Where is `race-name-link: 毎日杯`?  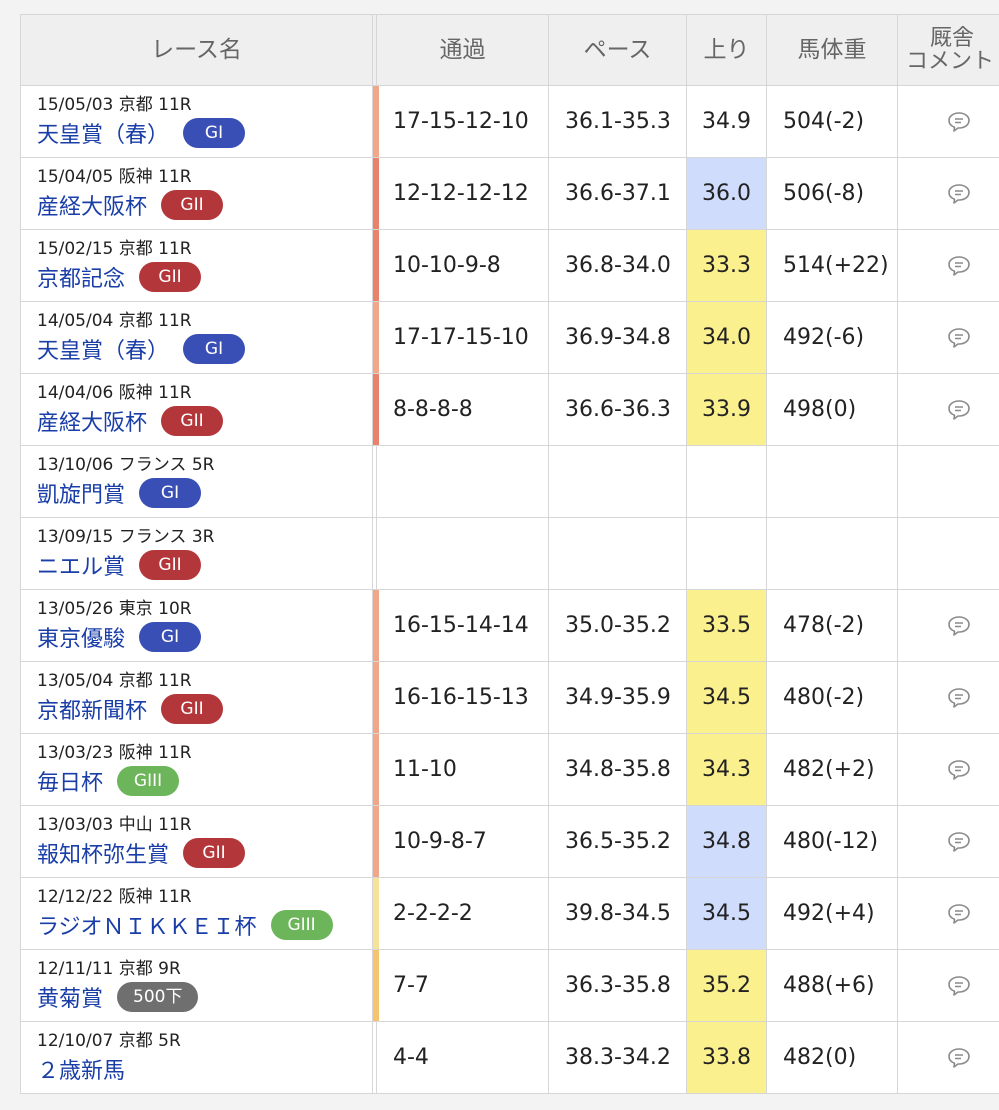
race-name-link: 毎日杯 is located at coordinates (70, 781).